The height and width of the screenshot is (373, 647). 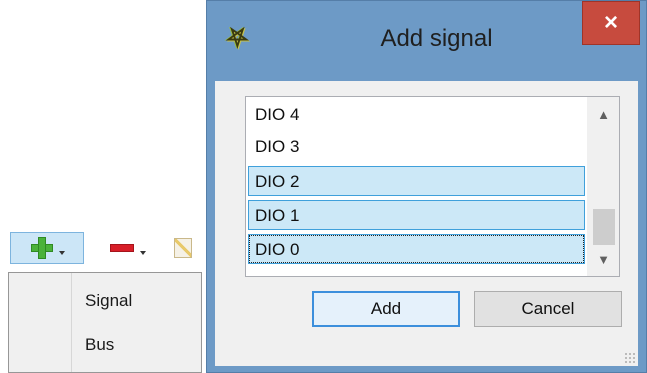 I want to click on resize-grip-icon, so click(x=630, y=358).